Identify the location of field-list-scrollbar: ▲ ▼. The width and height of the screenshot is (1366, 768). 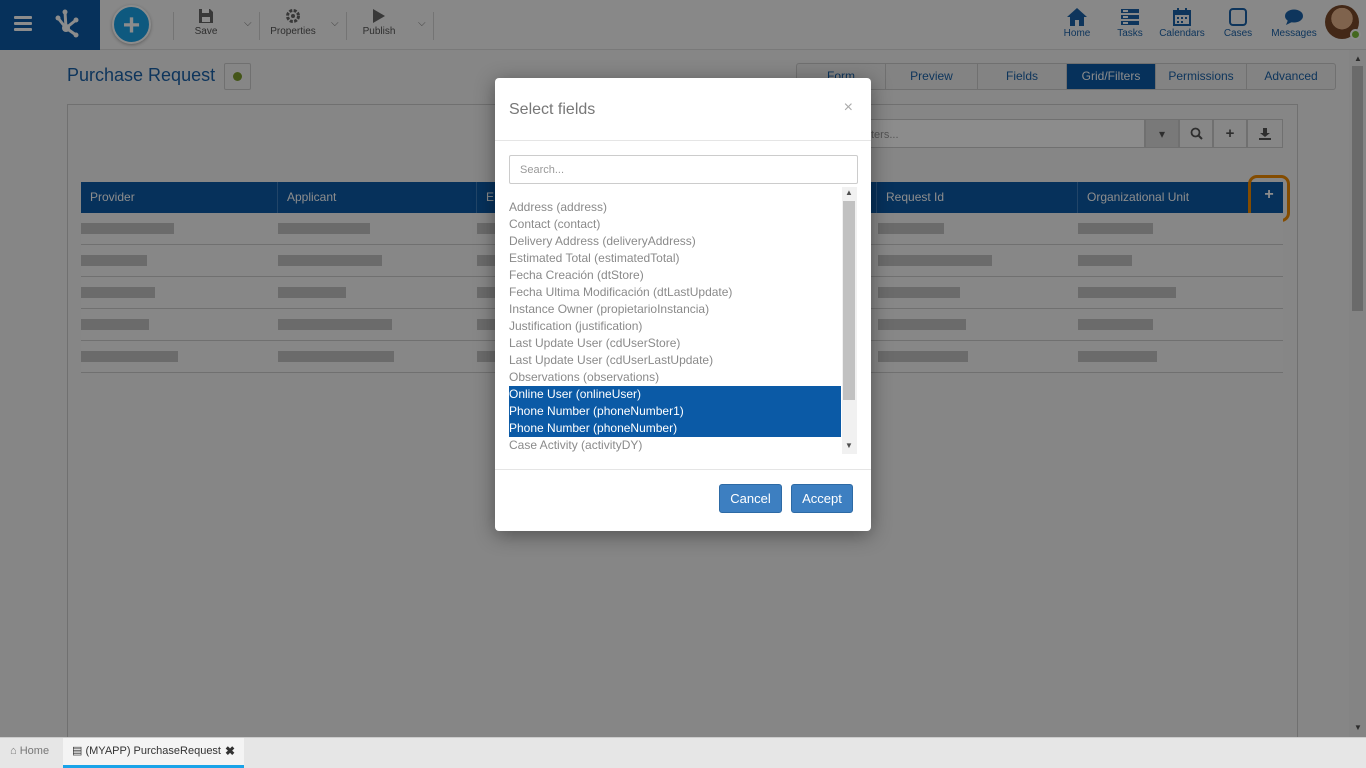
(849, 320).